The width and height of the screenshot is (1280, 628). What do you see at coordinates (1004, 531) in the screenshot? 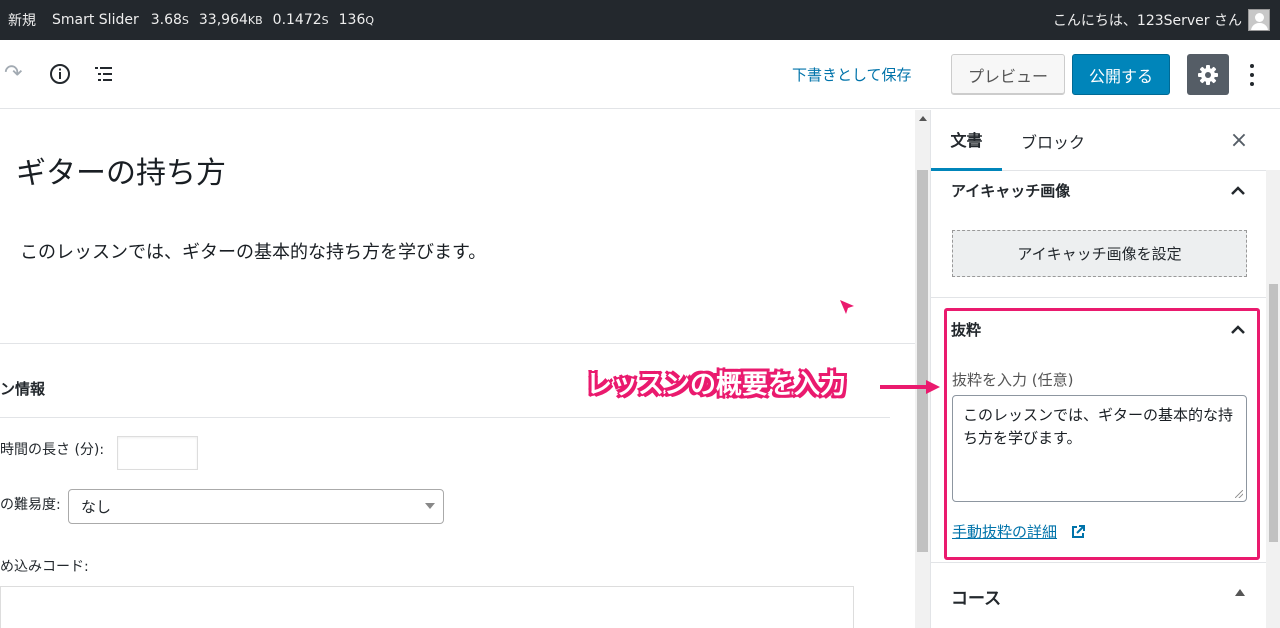
I see `excerpt-help-link: 手動抜粋の詳細` at bounding box center [1004, 531].